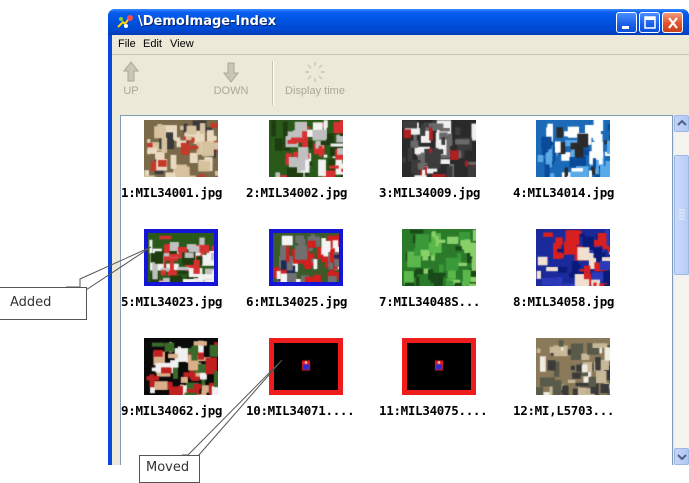 The image size is (689, 483). Describe the element at coordinates (564, 301) in the screenshot. I see `thumbnail-filename: 8:MIL34058.jpg` at that location.